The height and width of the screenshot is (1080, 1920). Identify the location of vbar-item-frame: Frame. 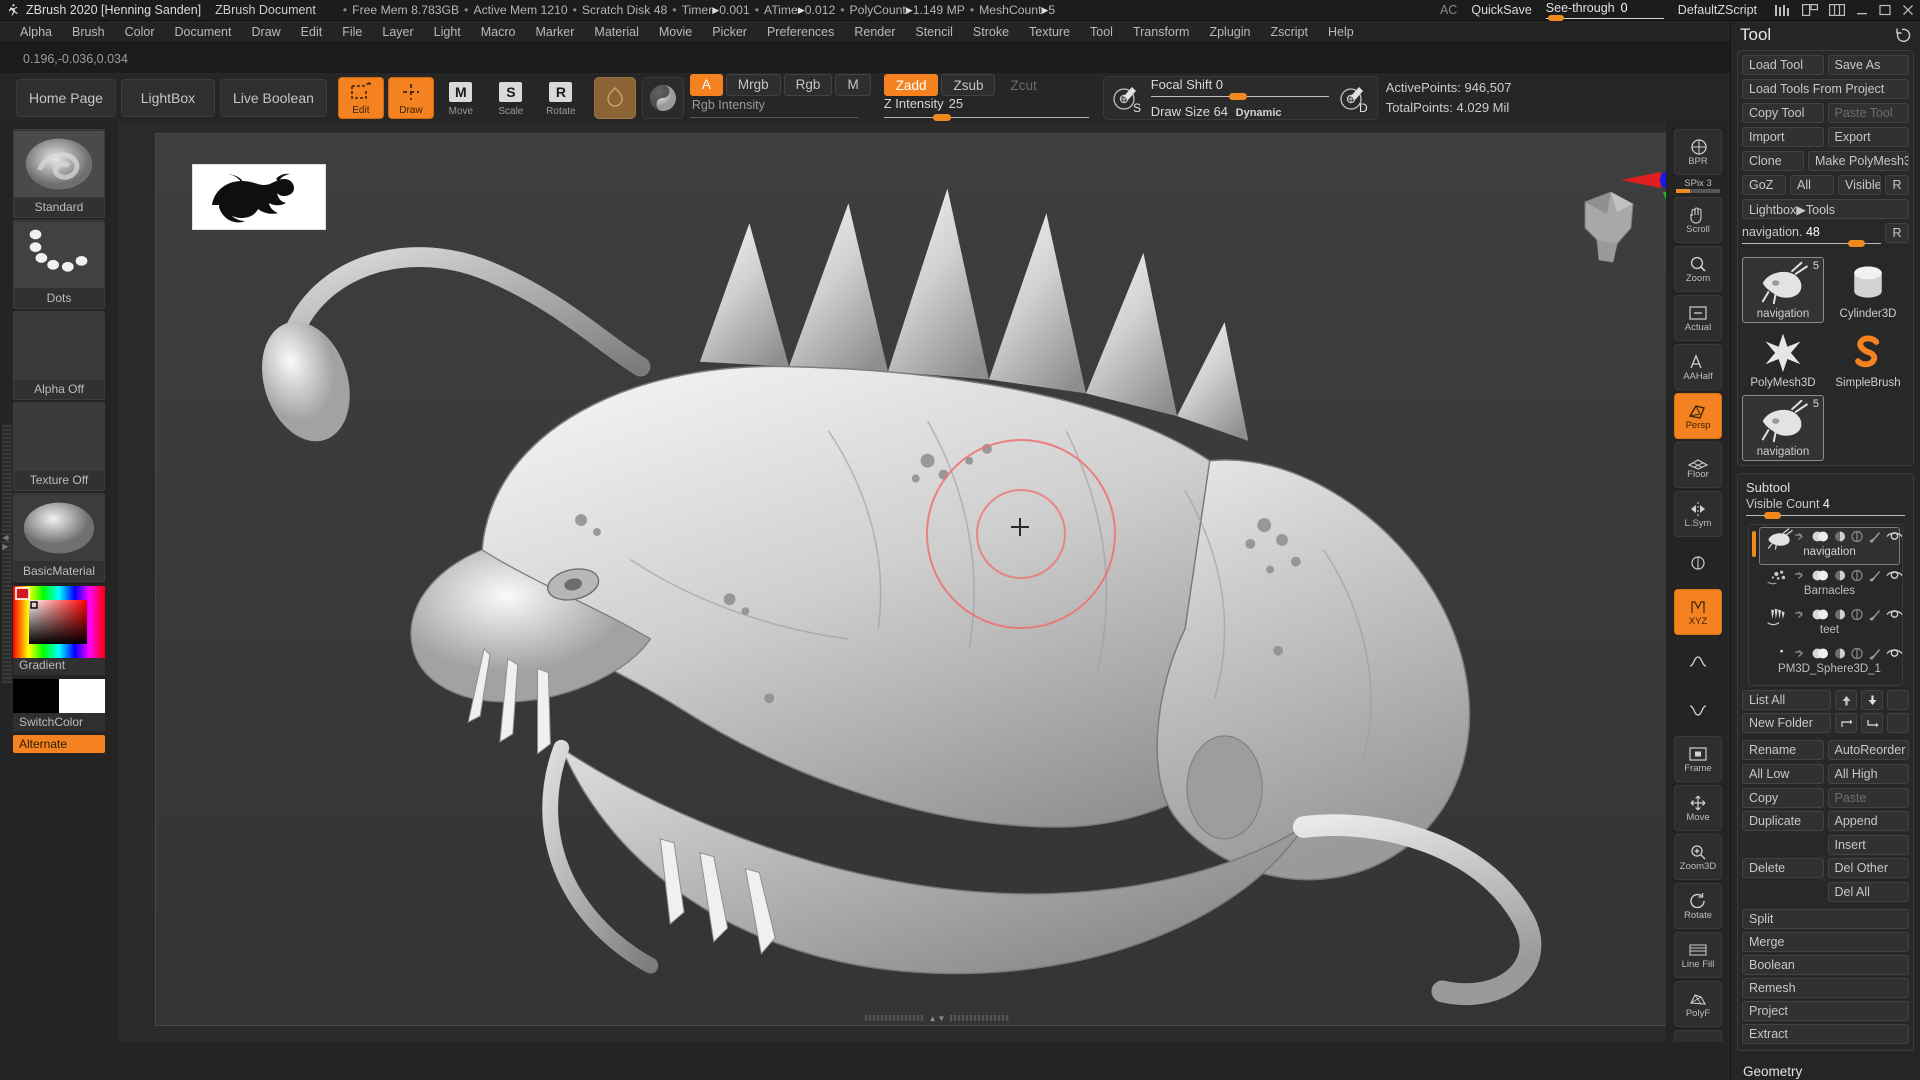
(1698, 759).